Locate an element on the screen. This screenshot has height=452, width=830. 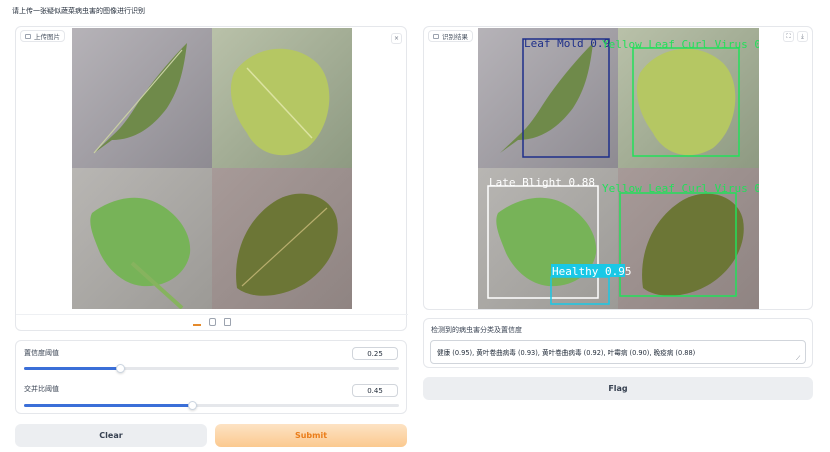
confidence-input: 0.25 is located at coordinates (375, 353).